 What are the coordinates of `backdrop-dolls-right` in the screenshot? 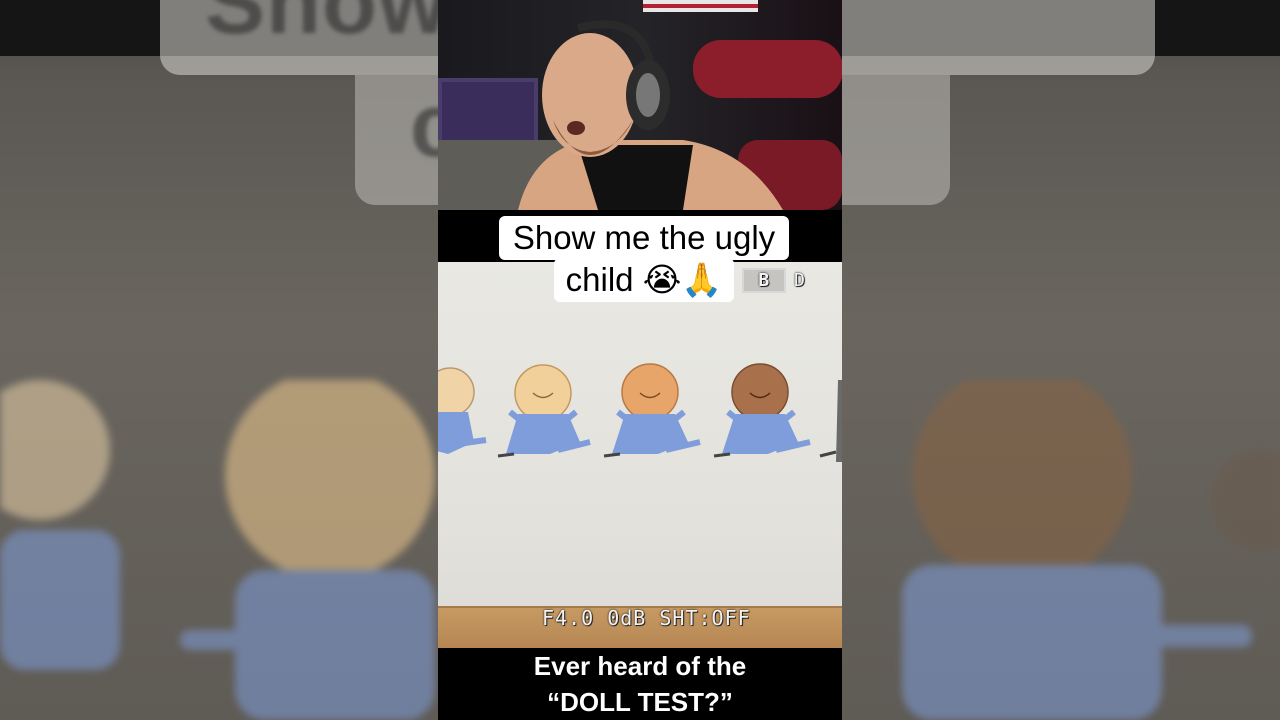 It's located at (1091, 550).